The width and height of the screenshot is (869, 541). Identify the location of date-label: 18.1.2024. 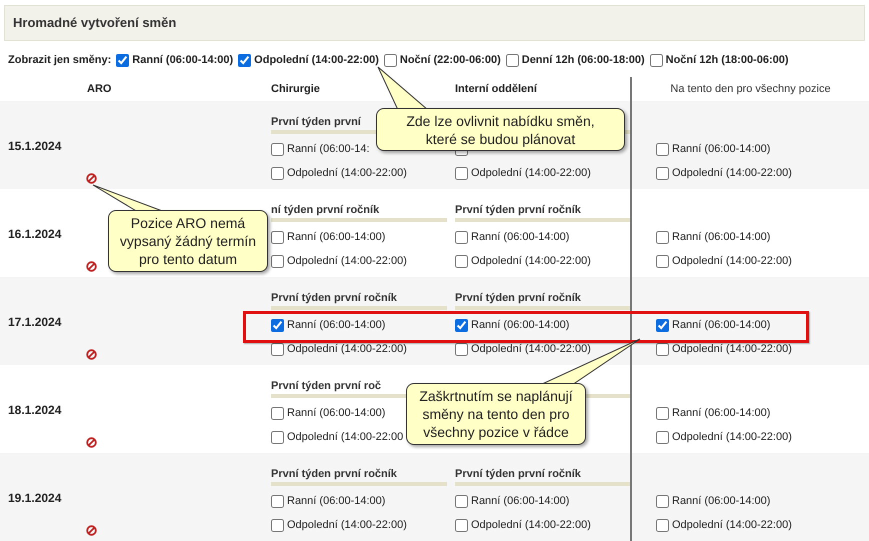
(35, 410).